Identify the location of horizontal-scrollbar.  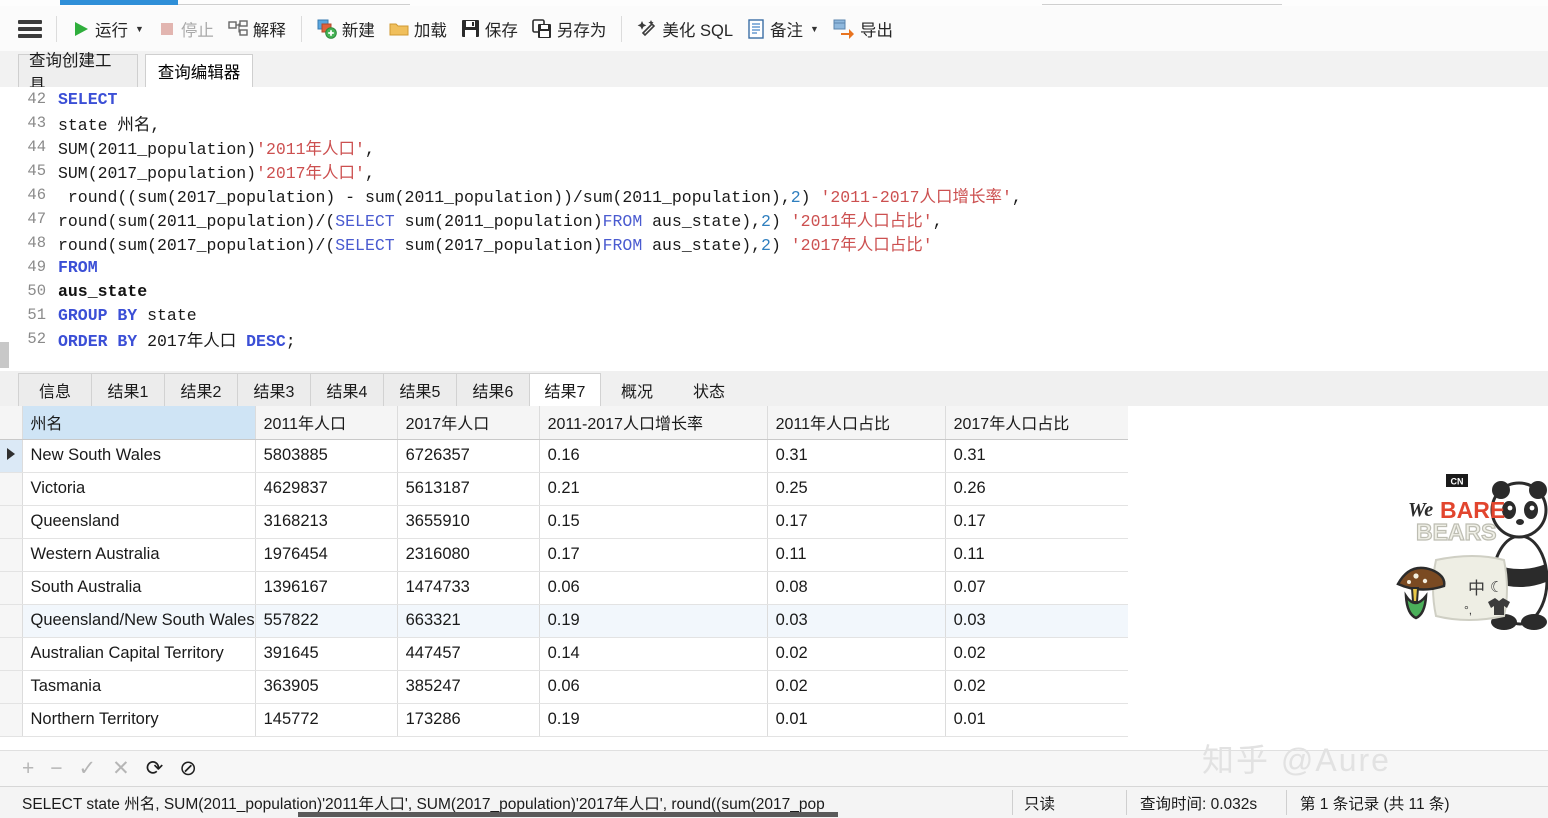
(568, 814).